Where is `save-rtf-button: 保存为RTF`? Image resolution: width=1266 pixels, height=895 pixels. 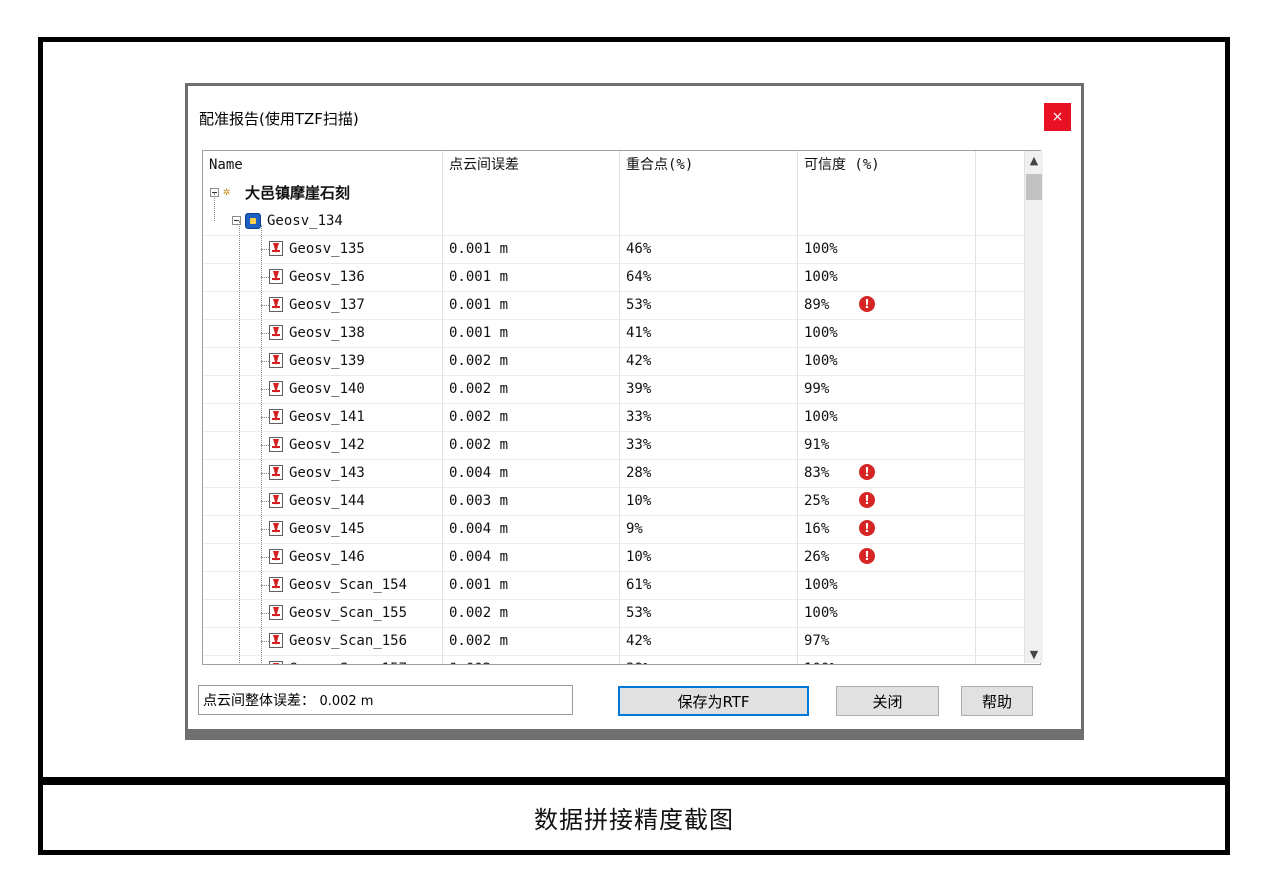
save-rtf-button: 保存为RTF is located at coordinates (713, 701).